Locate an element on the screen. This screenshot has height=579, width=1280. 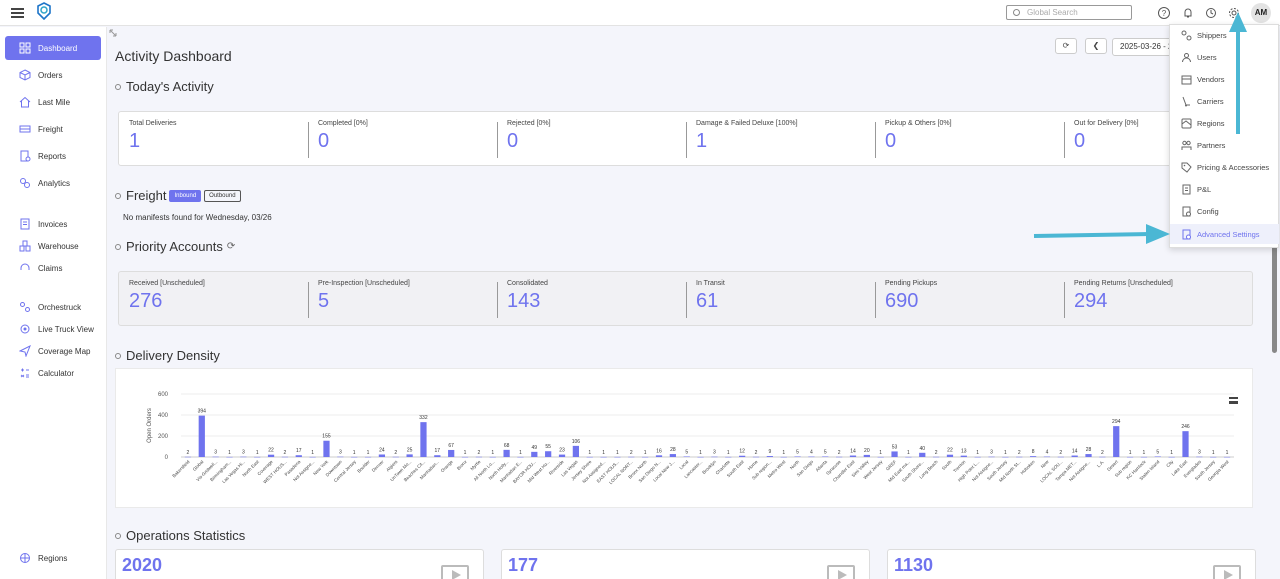
menu-item-config: Config is located at coordinates (1224, 211).